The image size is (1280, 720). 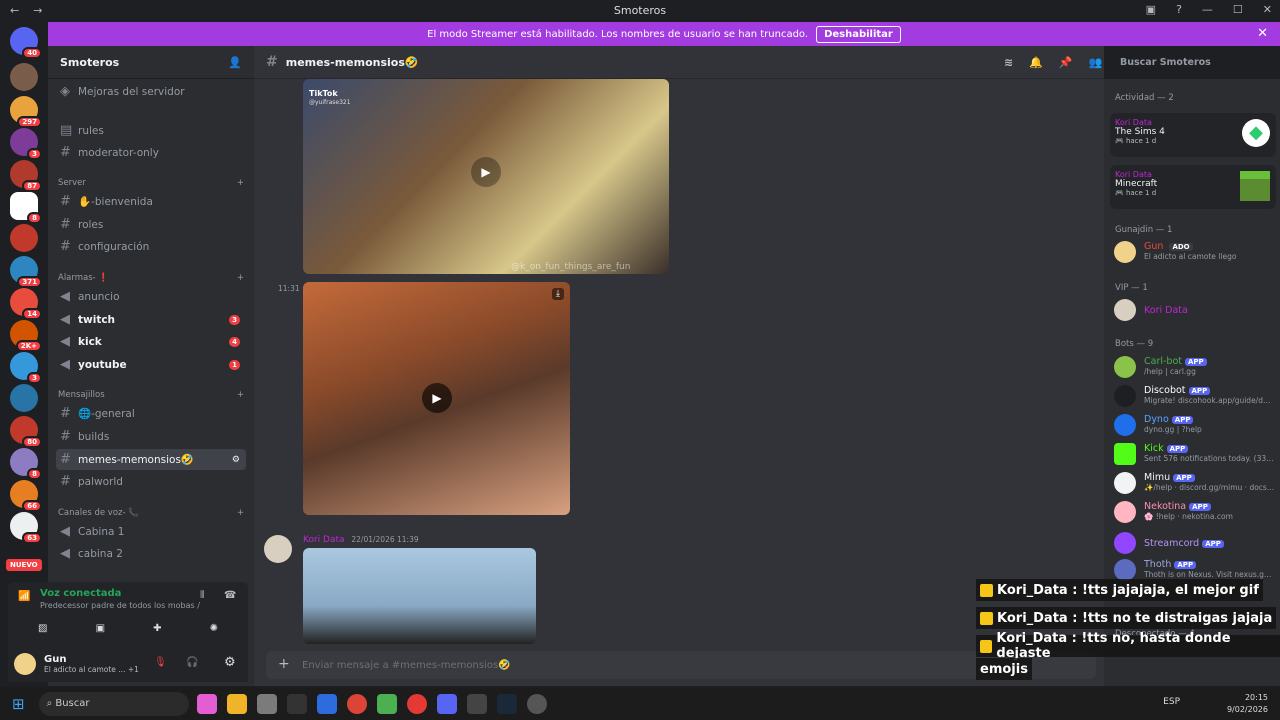 What do you see at coordinates (419, 596) in the screenshot?
I see `video-embed` at bounding box center [419, 596].